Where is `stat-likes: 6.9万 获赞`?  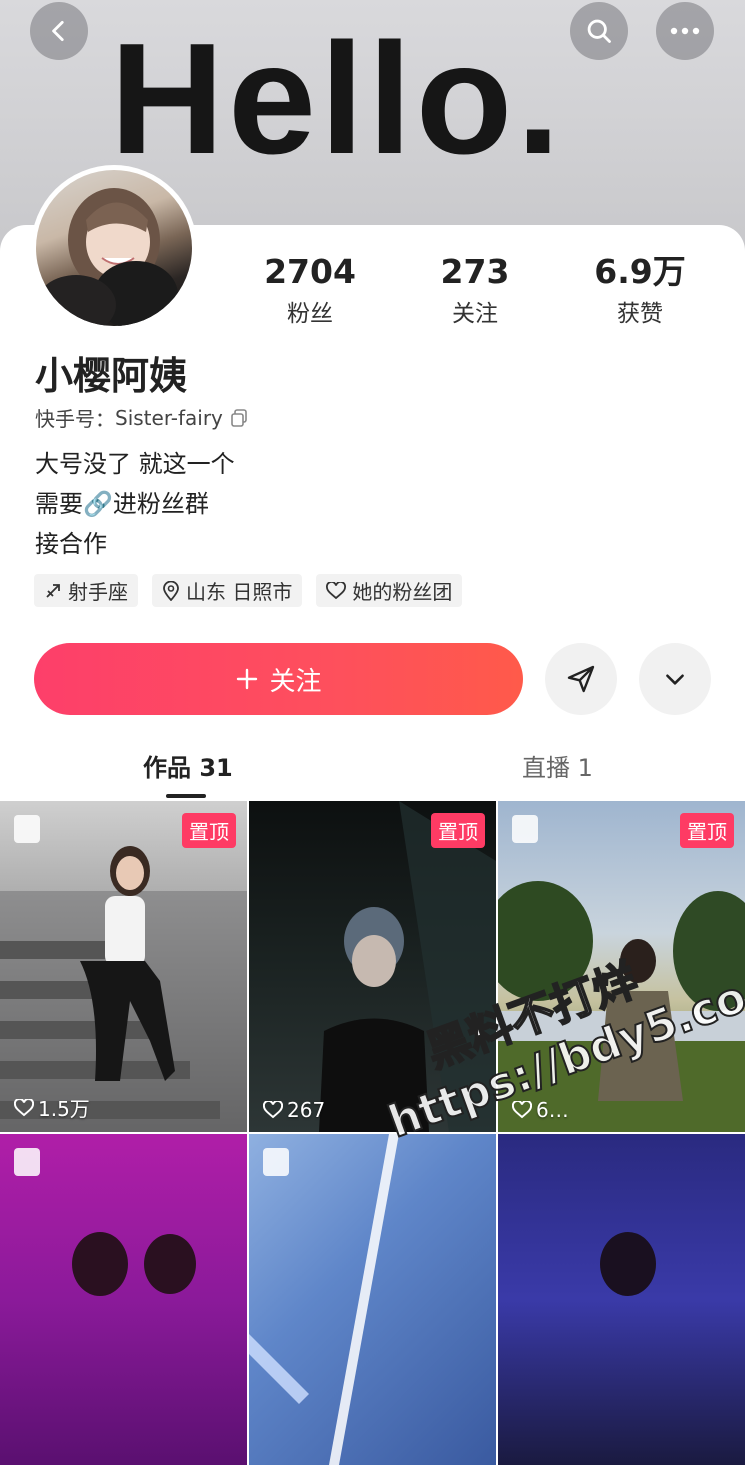 stat-likes: 6.9万 获赞 is located at coordinates (640, 290).